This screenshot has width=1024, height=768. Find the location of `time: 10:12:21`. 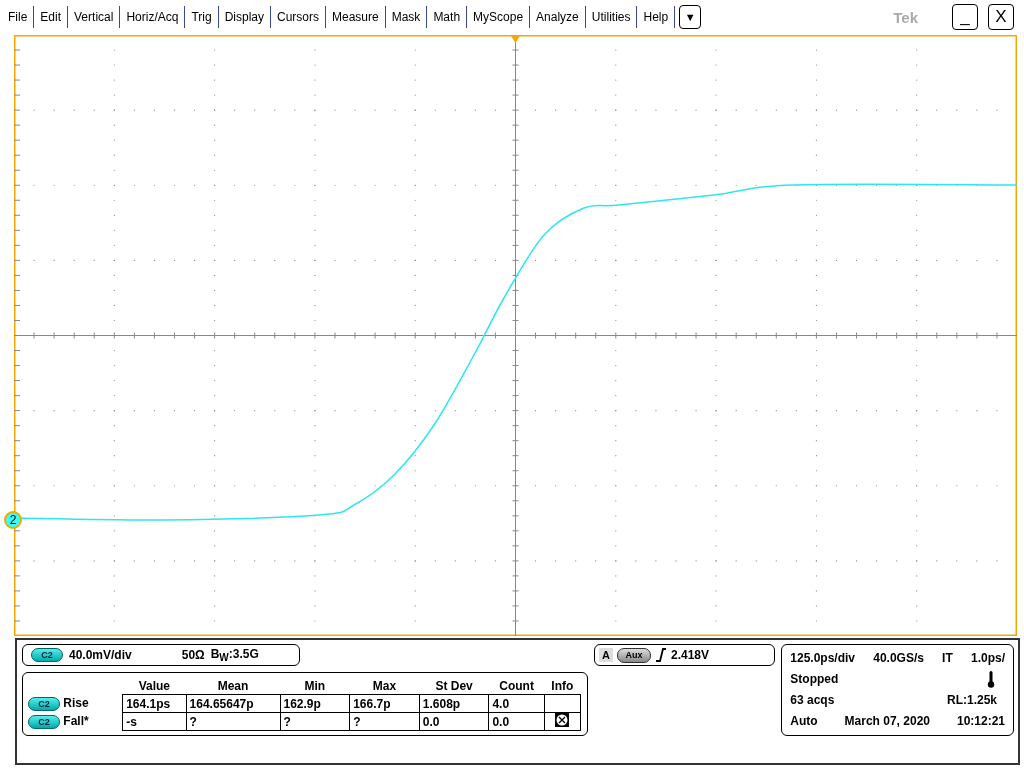

time: 10:12:21 is located at coordinates (980, 720).